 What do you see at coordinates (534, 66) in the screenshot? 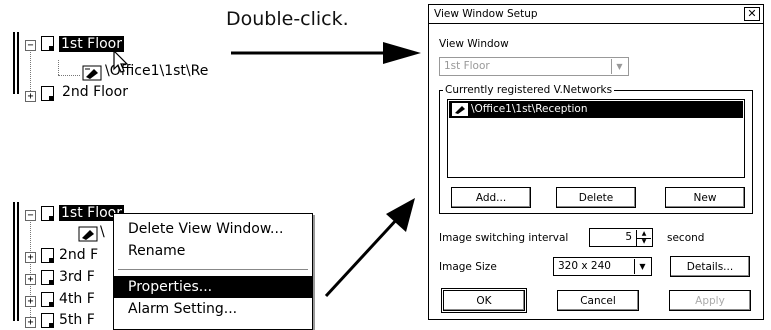
I see `view-window-select: 1st Floor ▼` at bounding box center [534, 66].